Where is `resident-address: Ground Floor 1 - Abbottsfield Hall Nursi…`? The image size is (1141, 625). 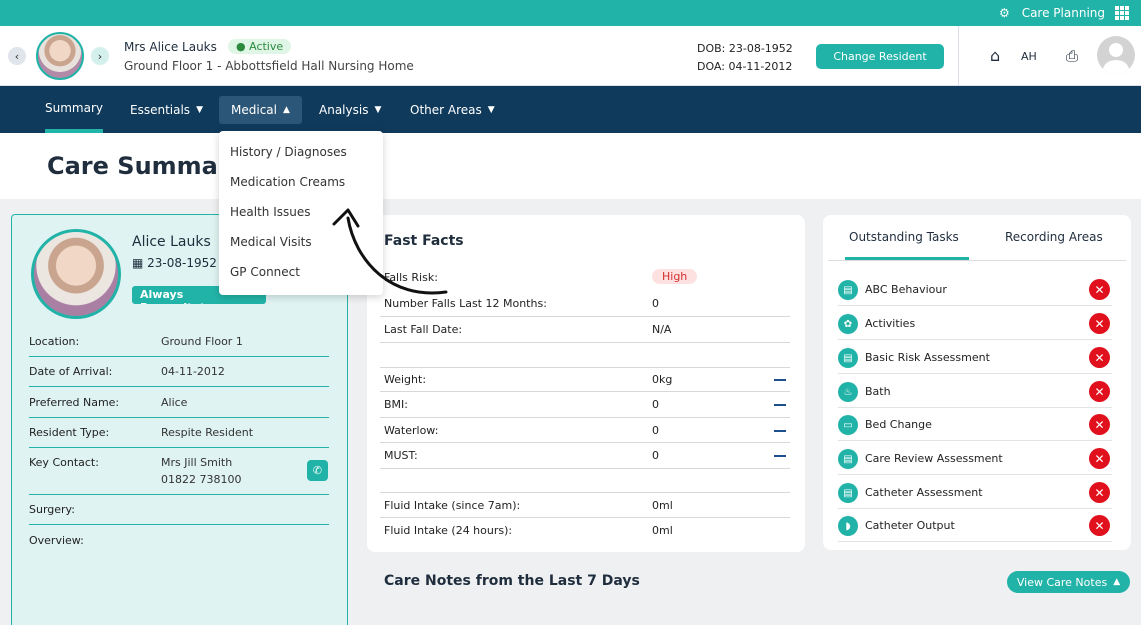 resident-address: Ground Floor 1 - Abbottsfield Hall Nursi… is located at coordinates (269, 66).